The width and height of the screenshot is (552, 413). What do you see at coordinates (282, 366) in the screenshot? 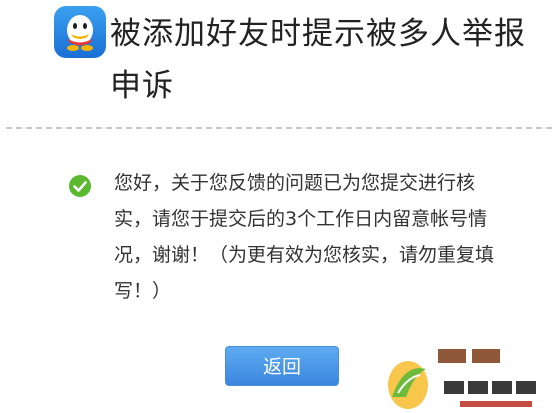
I see `back-button: 返回` at bounding box center [282, 366].